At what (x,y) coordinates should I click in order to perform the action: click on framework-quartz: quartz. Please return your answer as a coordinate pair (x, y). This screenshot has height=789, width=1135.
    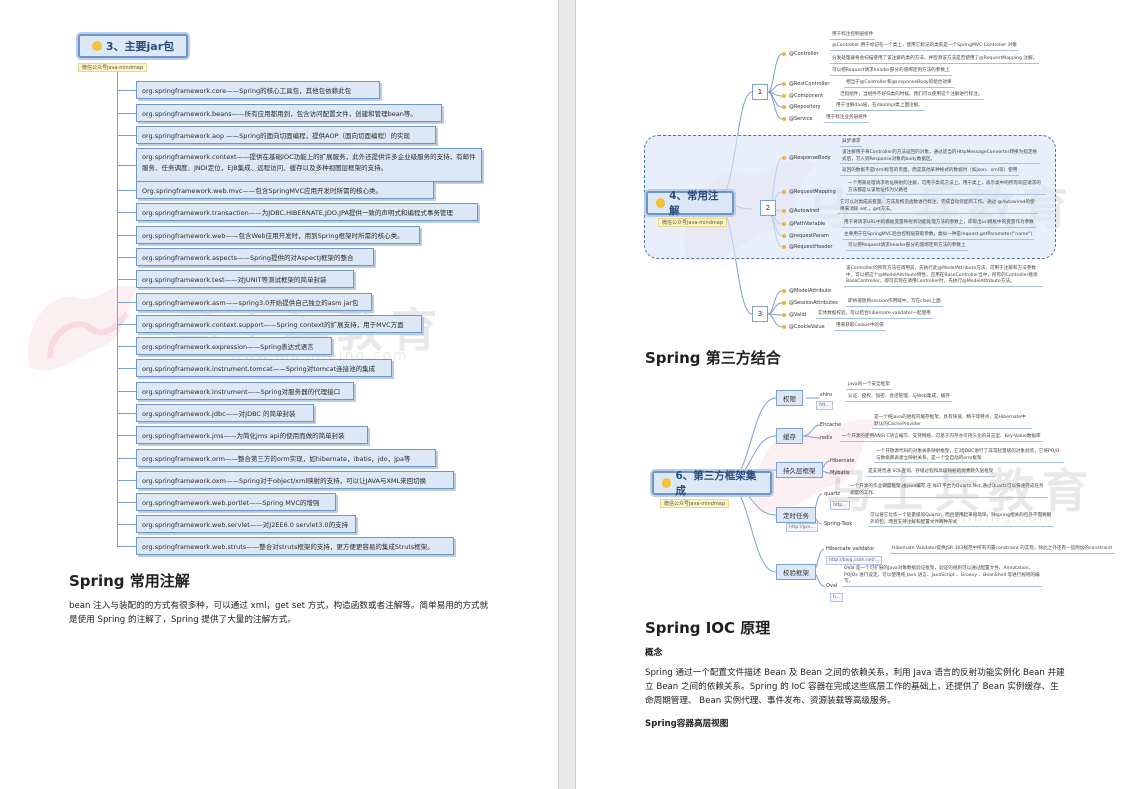
    Looking at the image, I should click on (832, 494).